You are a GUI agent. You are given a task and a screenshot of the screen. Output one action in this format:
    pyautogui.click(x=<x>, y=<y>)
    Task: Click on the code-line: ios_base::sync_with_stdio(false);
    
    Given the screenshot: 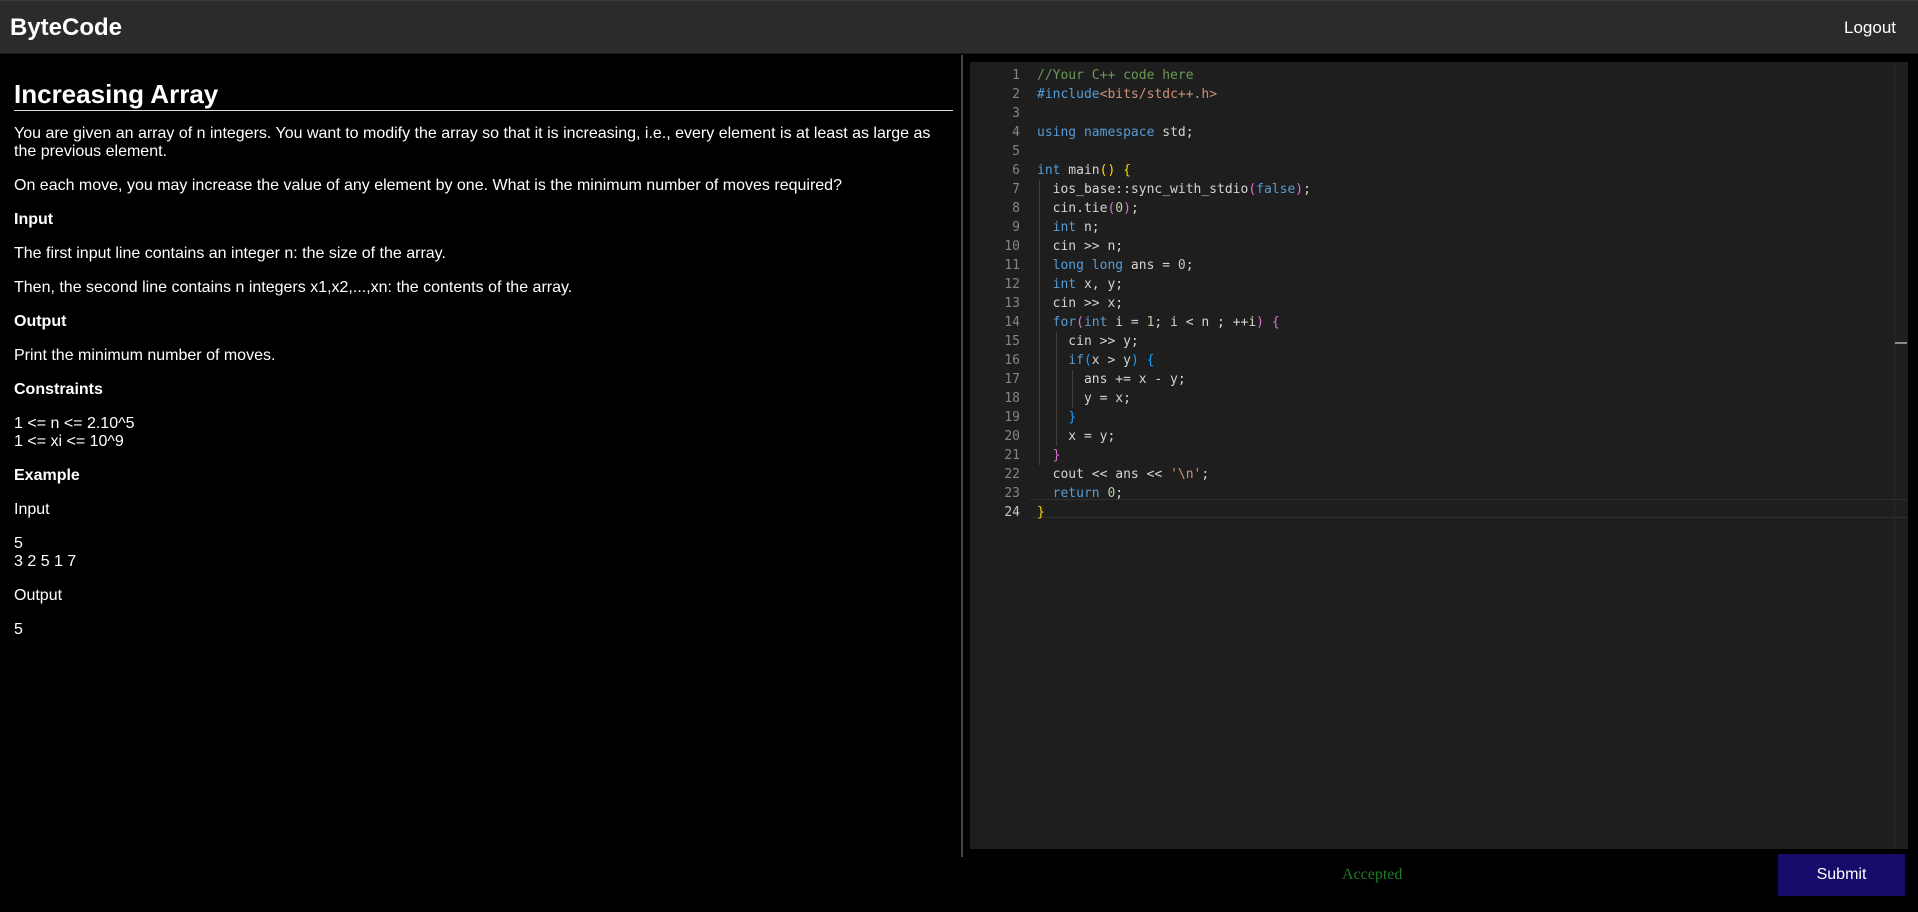 What is the action you would take?
    pyautogui.click(x=1472, y=189)
    